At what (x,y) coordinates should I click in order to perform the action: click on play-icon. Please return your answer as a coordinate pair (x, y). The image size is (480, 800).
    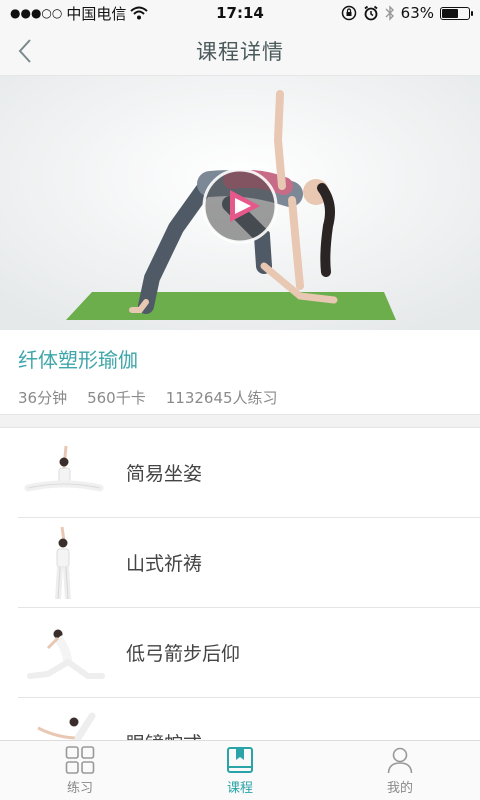
    Looking at the image, I should click on (245, 206).